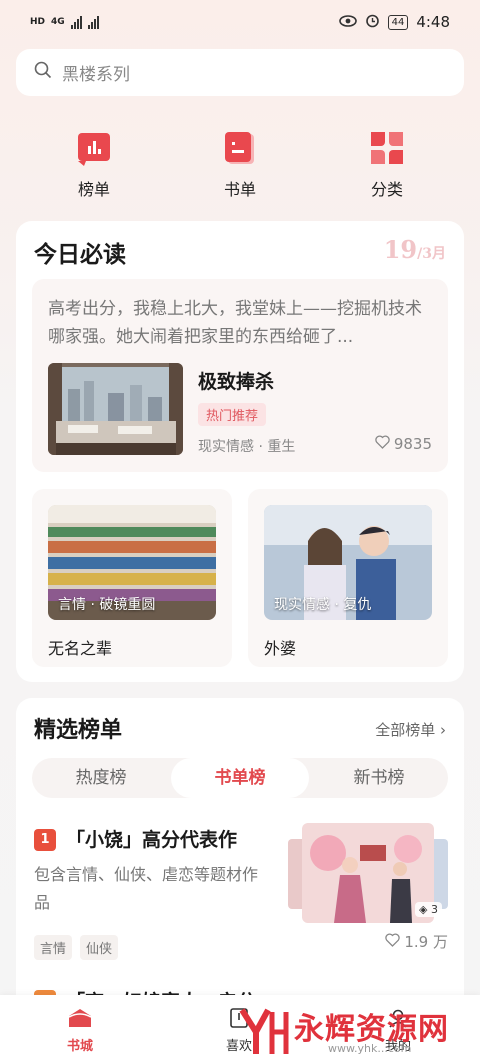 Image resolution: width=480 pixels, height=1061 pixels. I want to click on today-date: 19/3月, so click(415, 249).